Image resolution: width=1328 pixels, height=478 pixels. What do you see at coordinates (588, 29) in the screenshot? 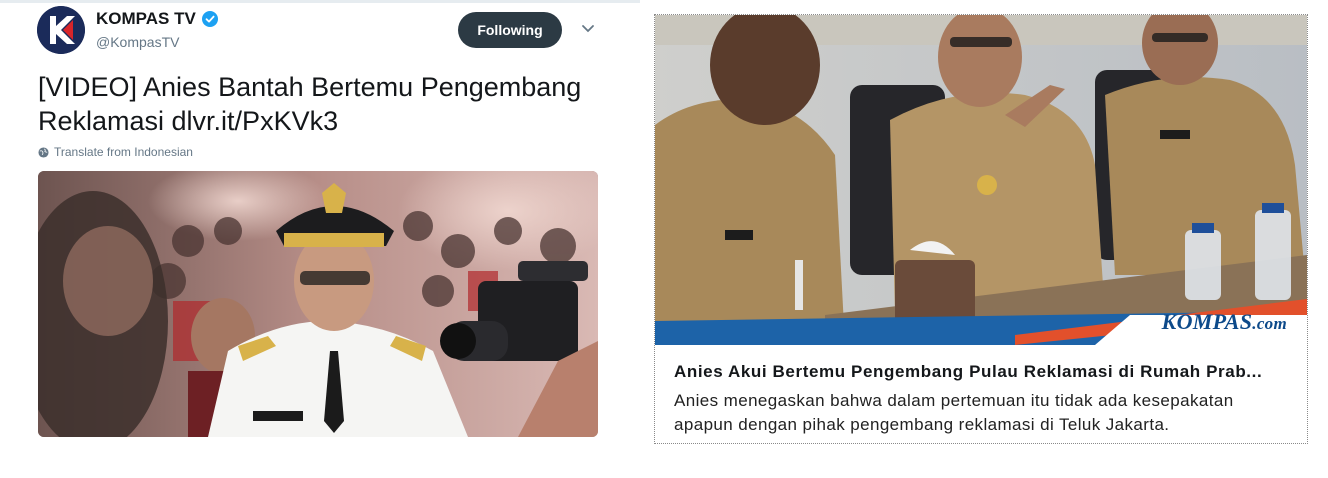
I see `chevron-down-icon` at bounding box center [588, 29].